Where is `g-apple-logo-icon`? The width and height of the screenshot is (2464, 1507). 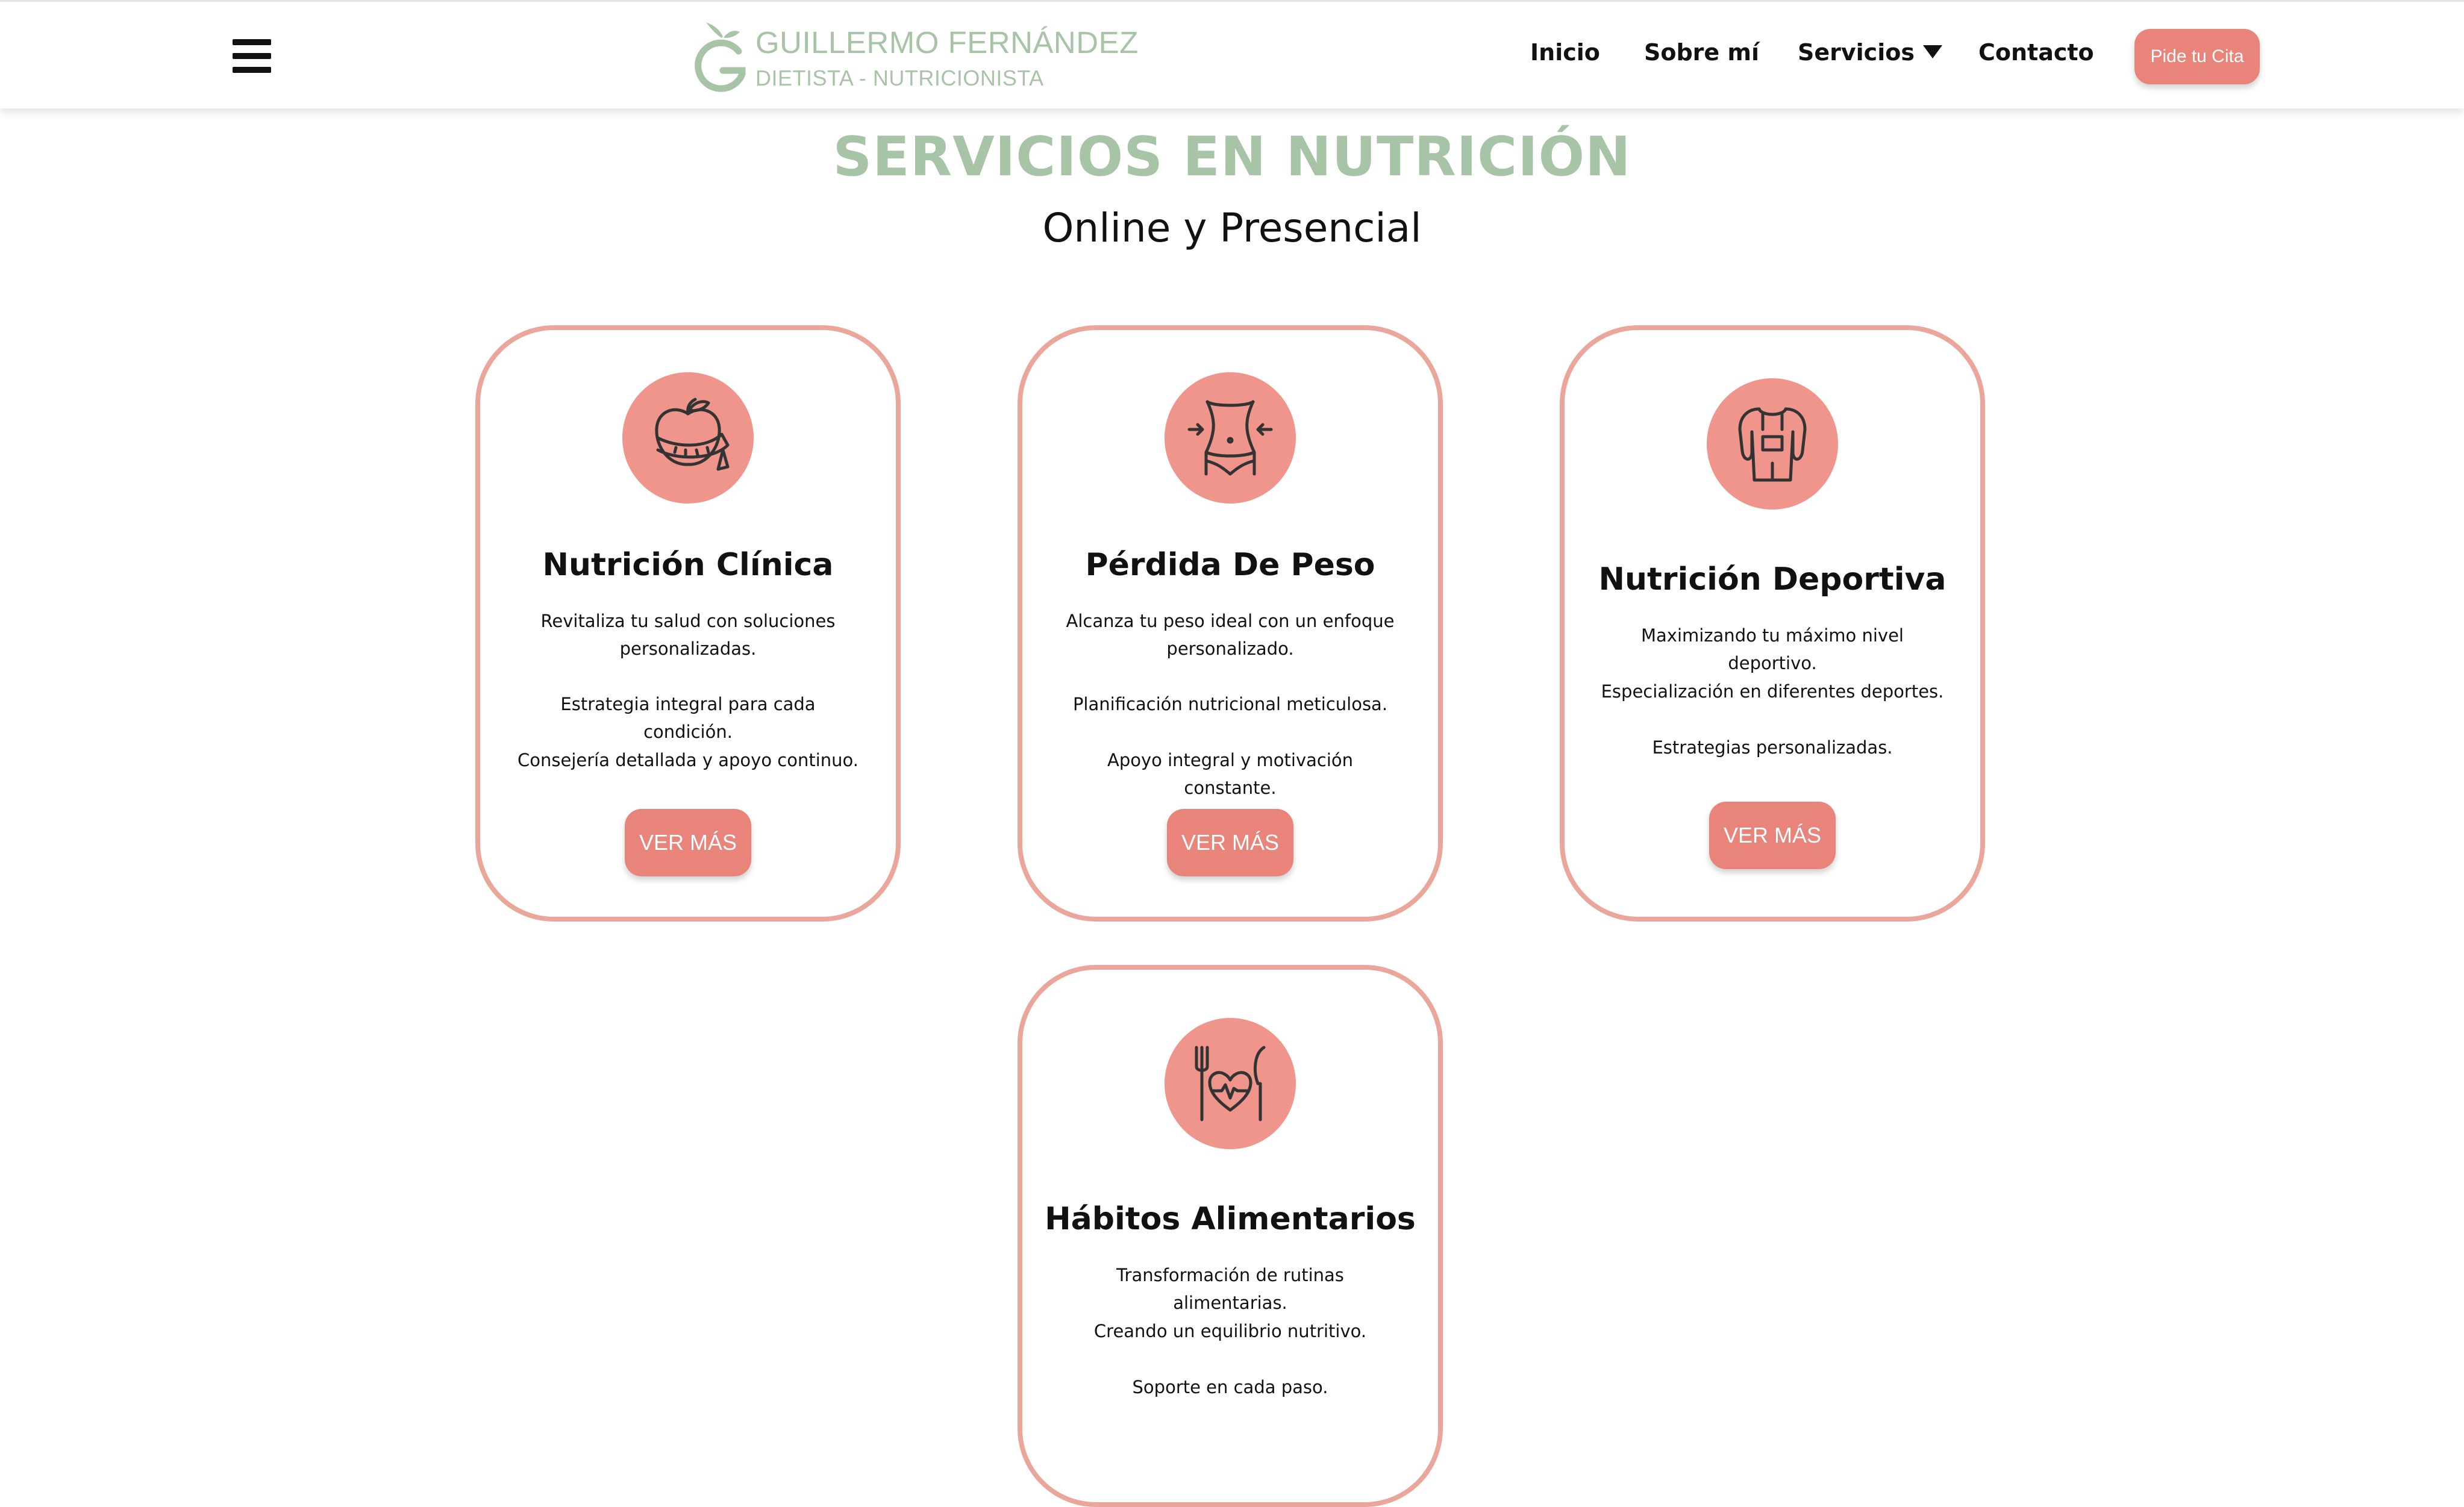
g-apple-logo-icon is located at coordinates (720, 57).